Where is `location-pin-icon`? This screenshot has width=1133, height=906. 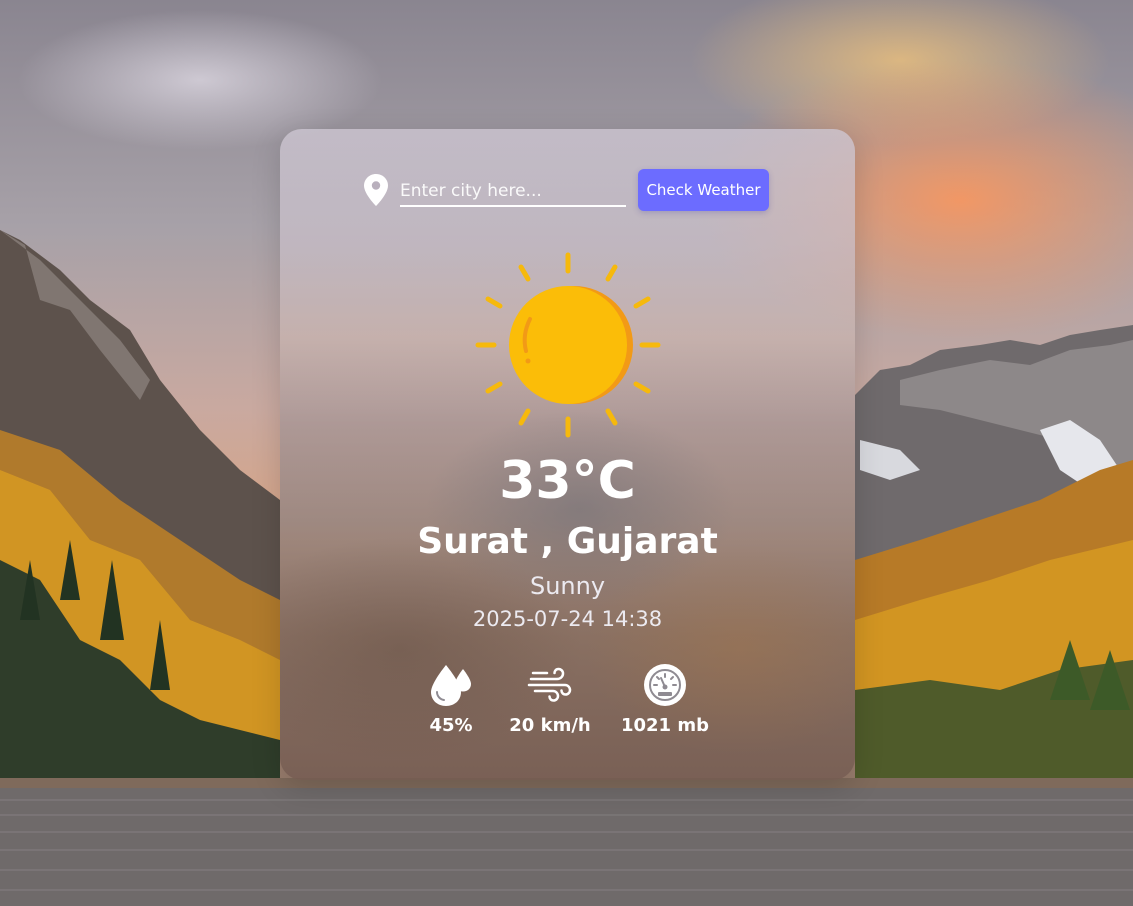
location-pin-icon is located at coordinates (376, 190).